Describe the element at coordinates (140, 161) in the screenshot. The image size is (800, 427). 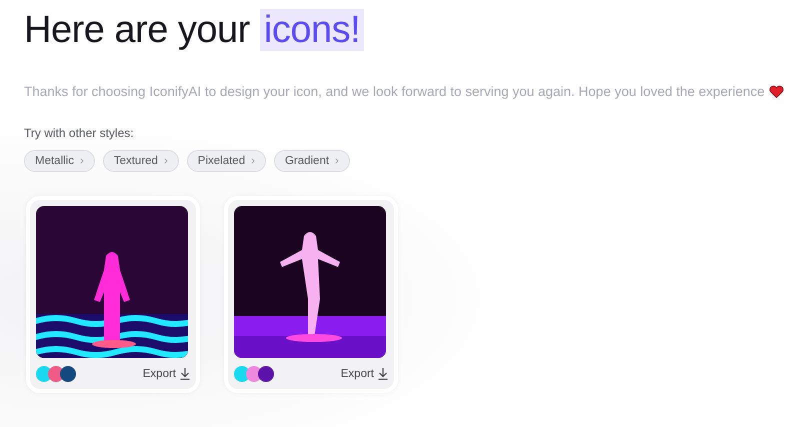
I see `style-chip: Textured ›` at that location.